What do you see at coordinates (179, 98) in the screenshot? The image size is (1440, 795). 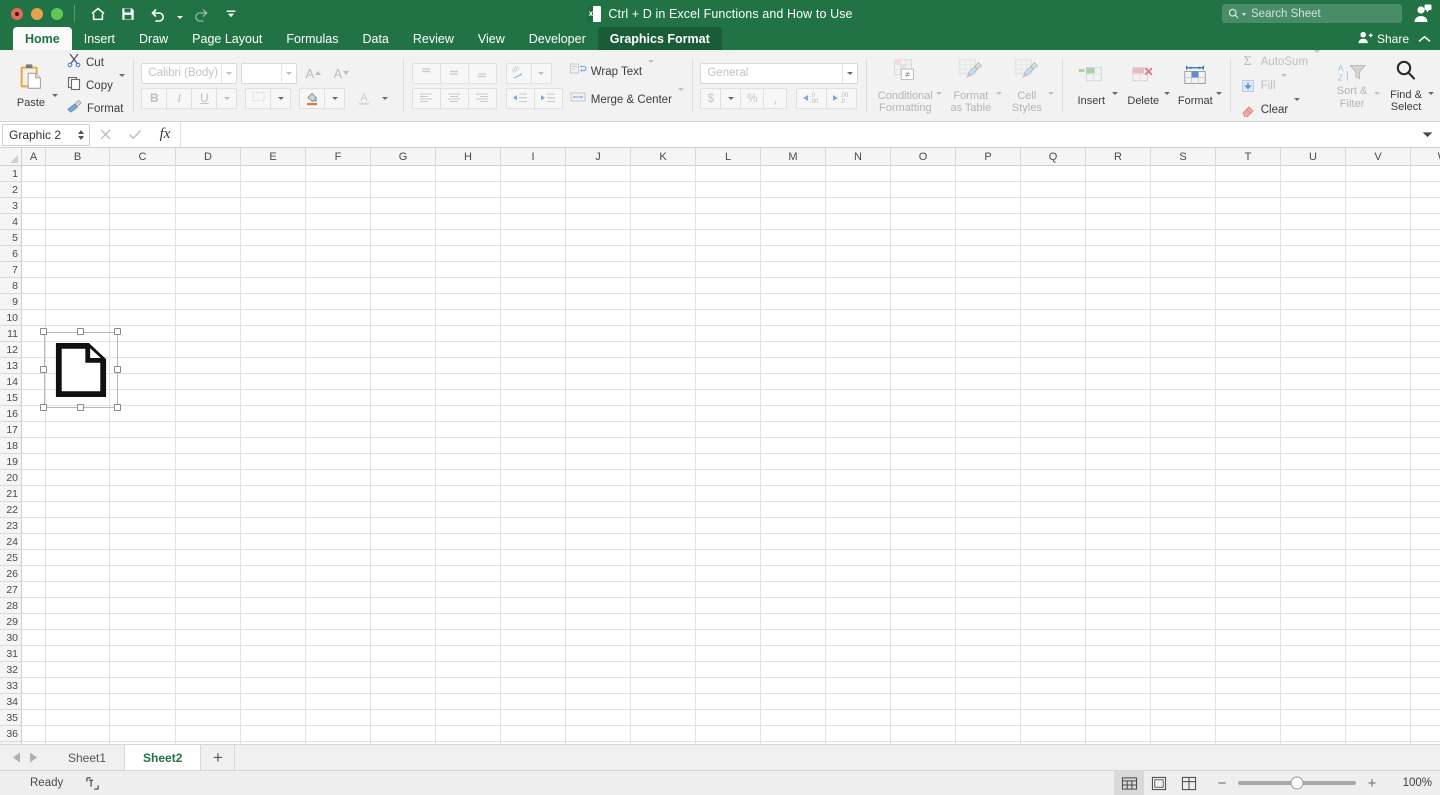 I see `italic-button: I` at bounding box center [179, 98].